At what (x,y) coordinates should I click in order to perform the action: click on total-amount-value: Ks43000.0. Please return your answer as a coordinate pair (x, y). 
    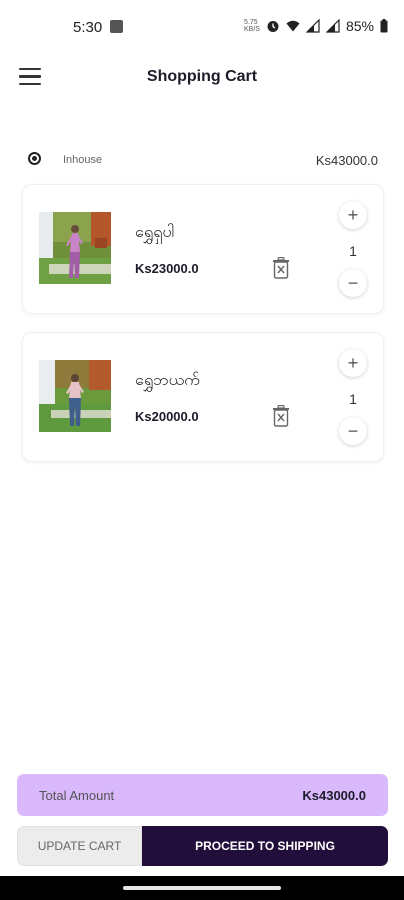
    Looking at the image, I should click on (334, 795).